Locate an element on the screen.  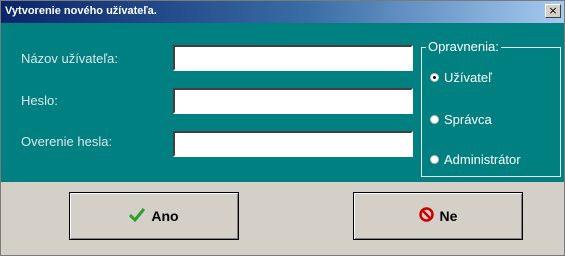
yes-button-label: Ano is located at coordinates (165, 216).